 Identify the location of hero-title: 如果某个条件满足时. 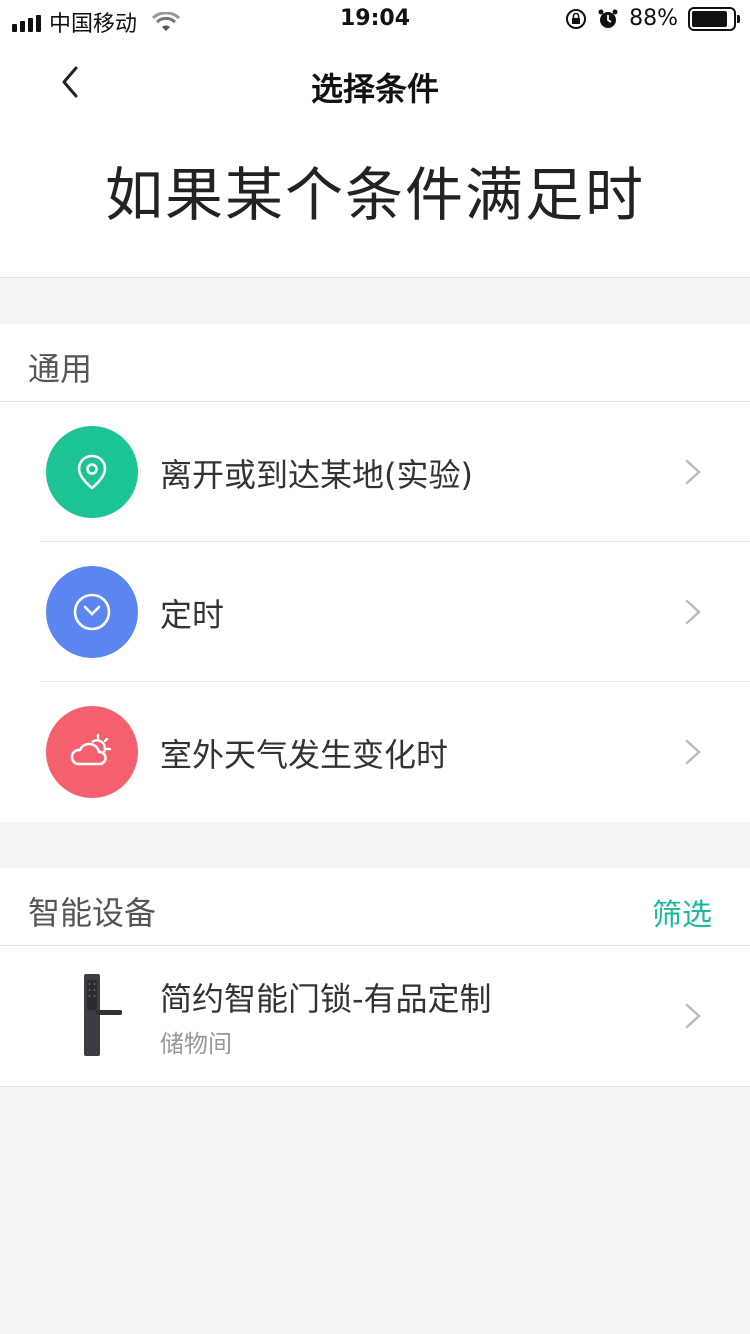
(374, 195).